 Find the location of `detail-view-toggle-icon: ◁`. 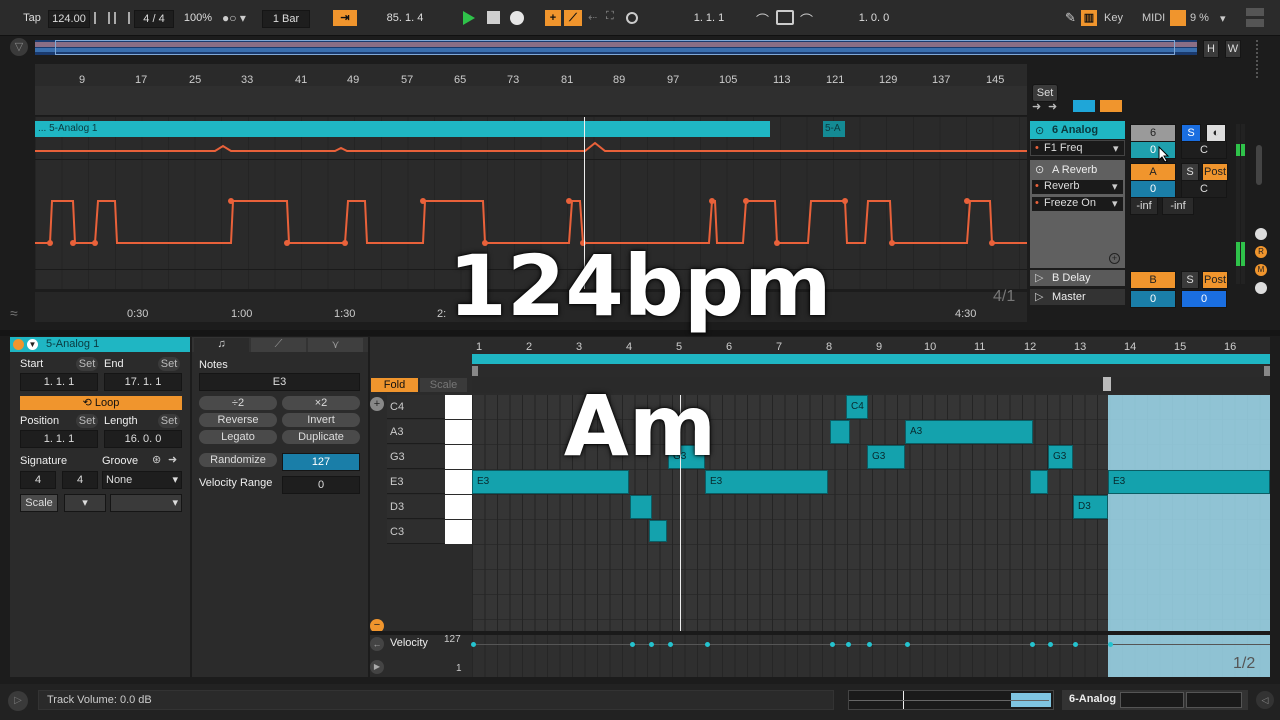

detail-view-toggle-icon: ◁ is located at coordinates (1265, 700).